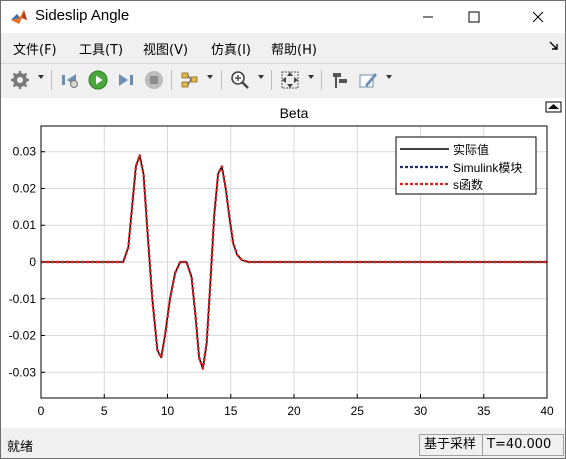 This screenshot has height=459, width=566. Describe the element at coordinates (283, 17) in the screenshot. I see `title-bar: Sideslip Angle` at that location.